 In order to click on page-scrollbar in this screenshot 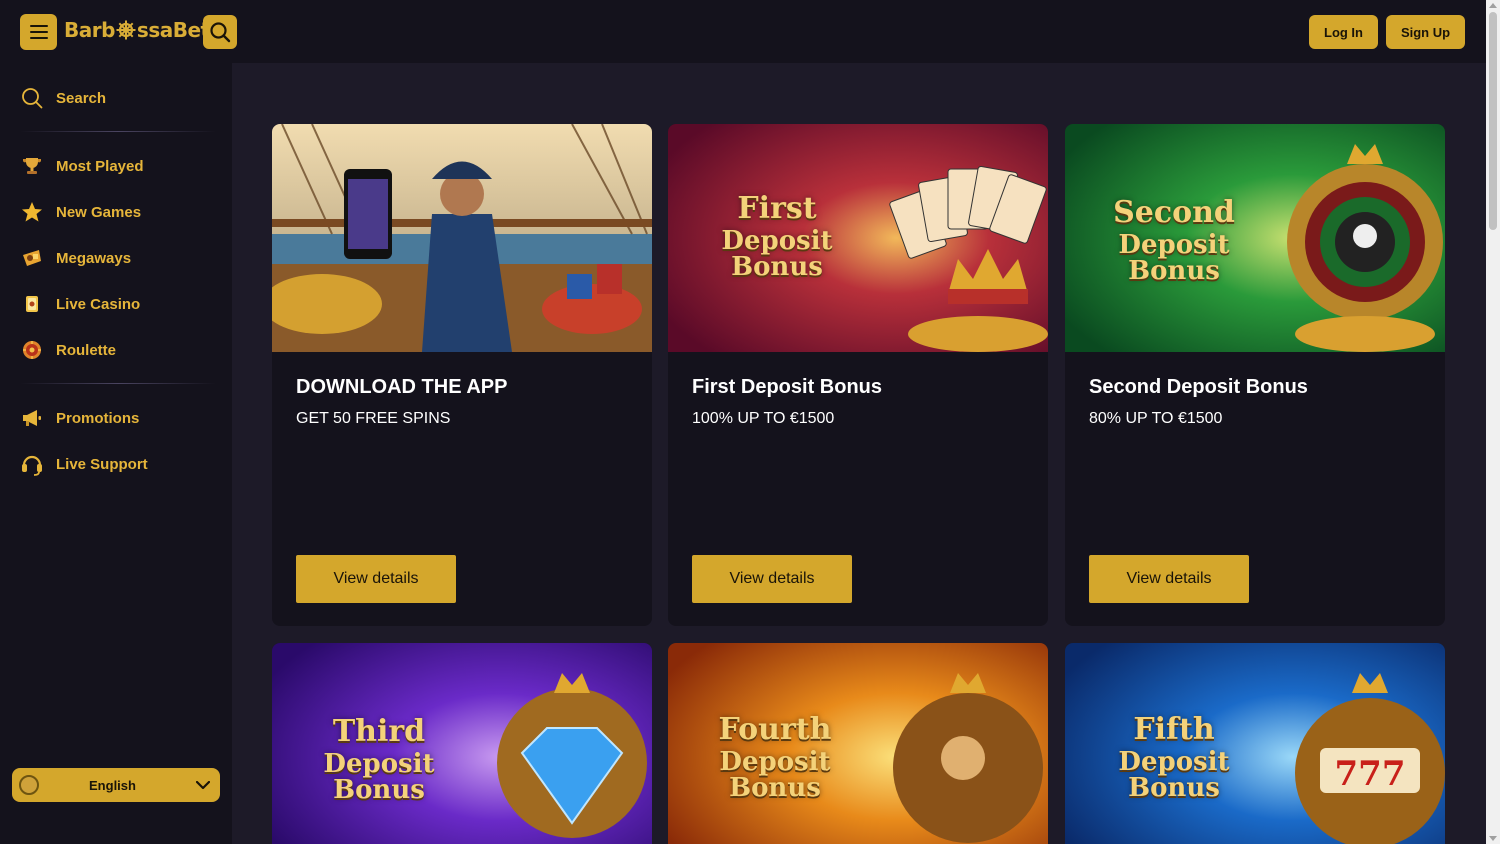, I will do `click(1493, 422)`.